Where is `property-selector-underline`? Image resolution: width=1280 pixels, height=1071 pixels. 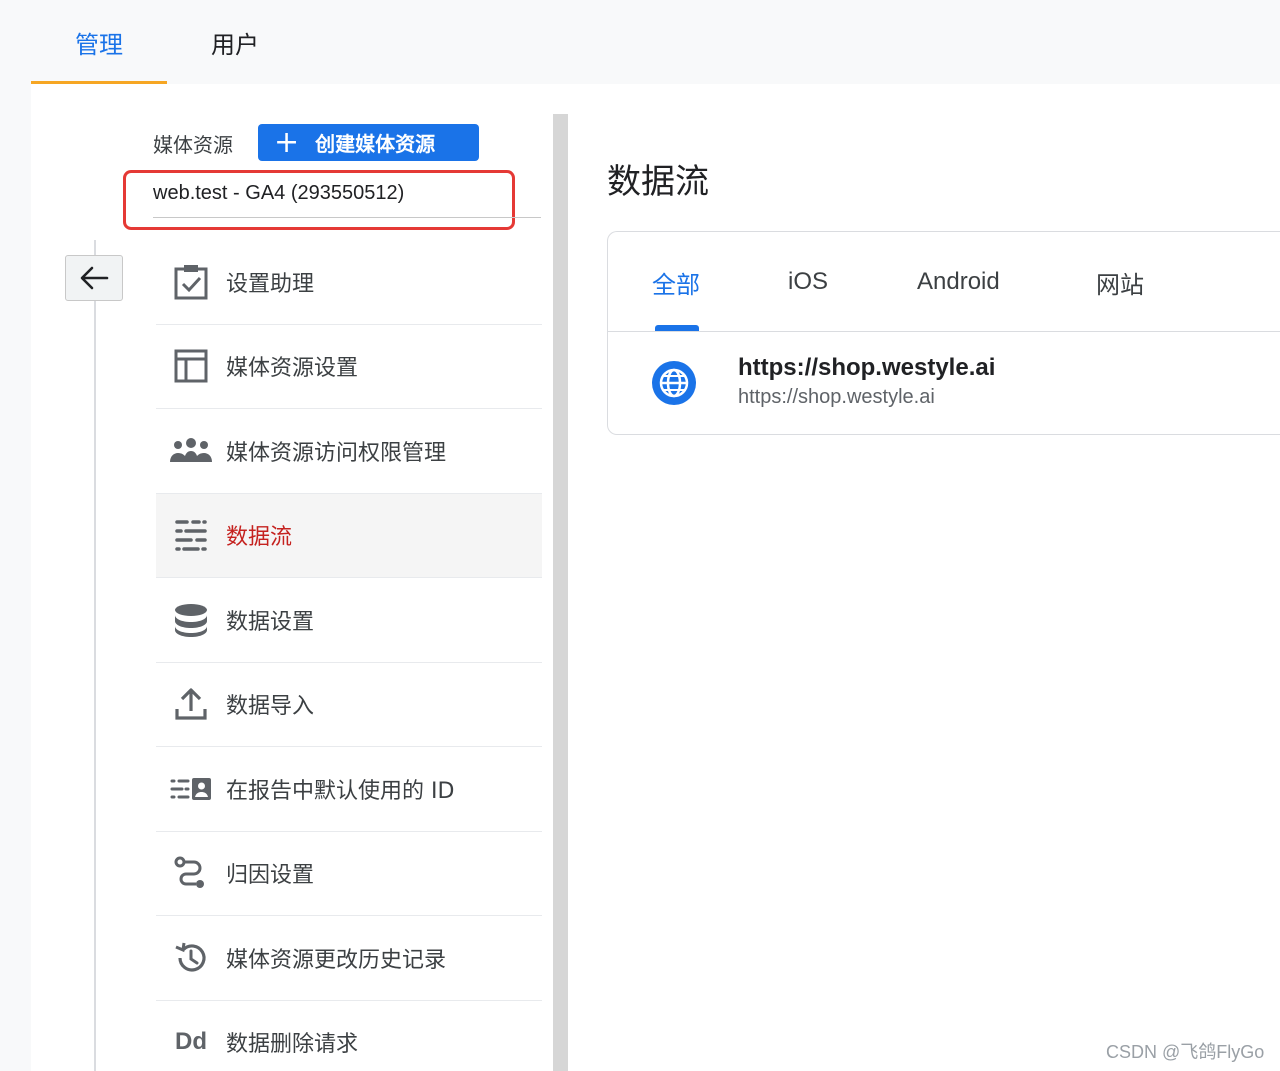 property-selector-underline is located at coordinates (347, 217).